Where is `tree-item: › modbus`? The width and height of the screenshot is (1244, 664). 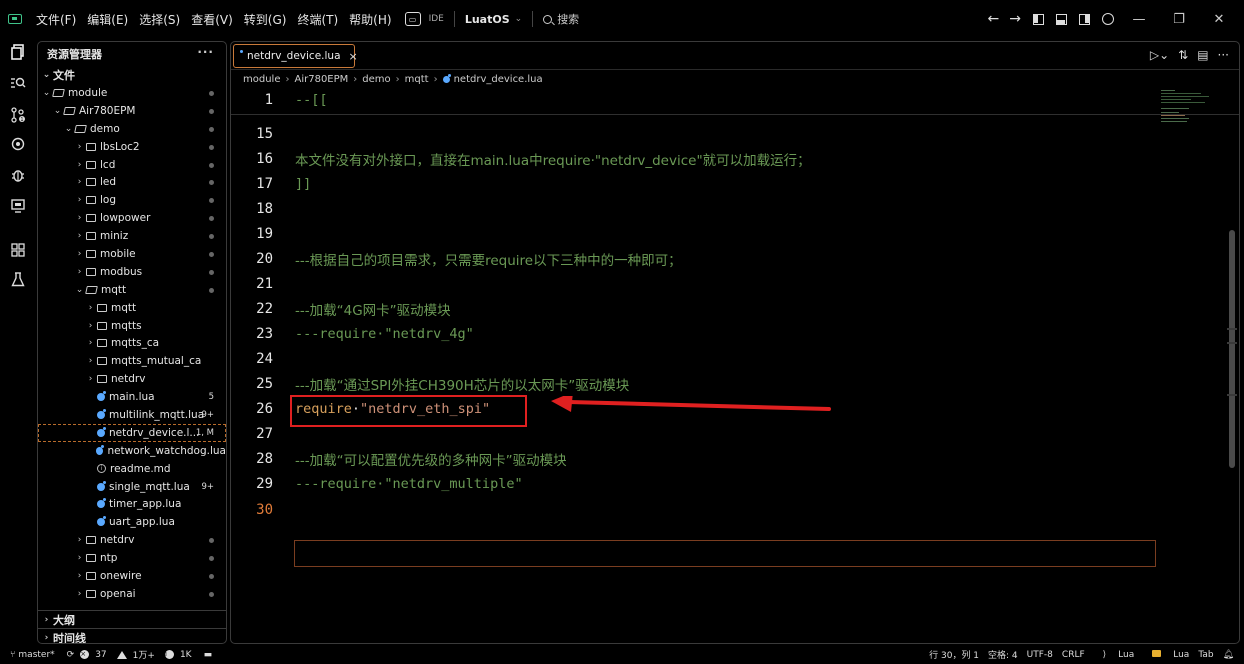
tree-item: › modbus is located at coordinates (132, 272).